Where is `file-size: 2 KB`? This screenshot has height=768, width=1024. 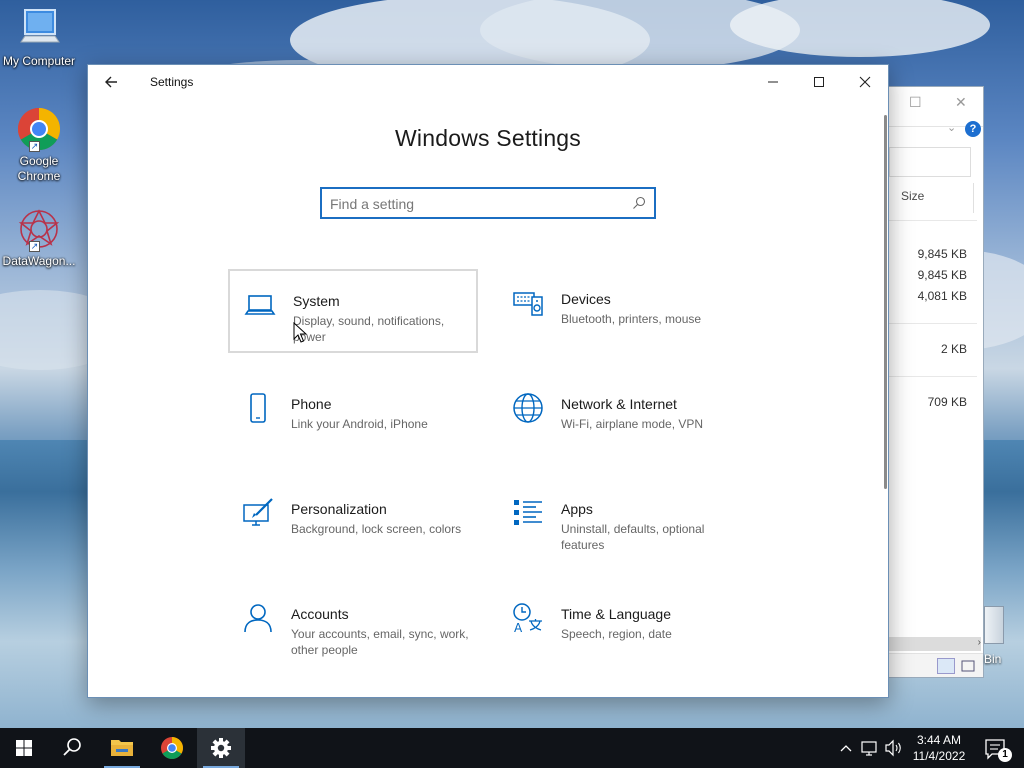 file-size: 2 KB is located at coordinates (953, 349).